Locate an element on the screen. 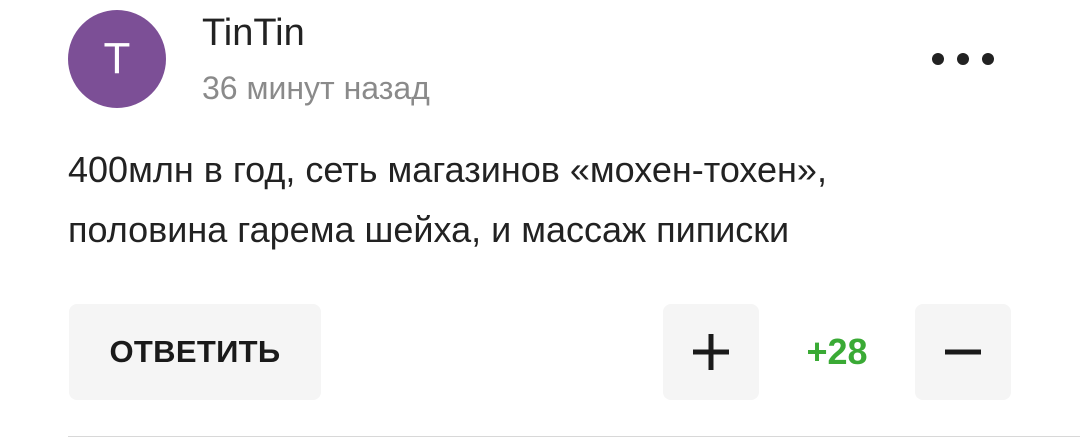 The width and height of the screenshot is (1080, 438). reply-button: ОТВЕТИТЬ is located at coordinates (195, 352).